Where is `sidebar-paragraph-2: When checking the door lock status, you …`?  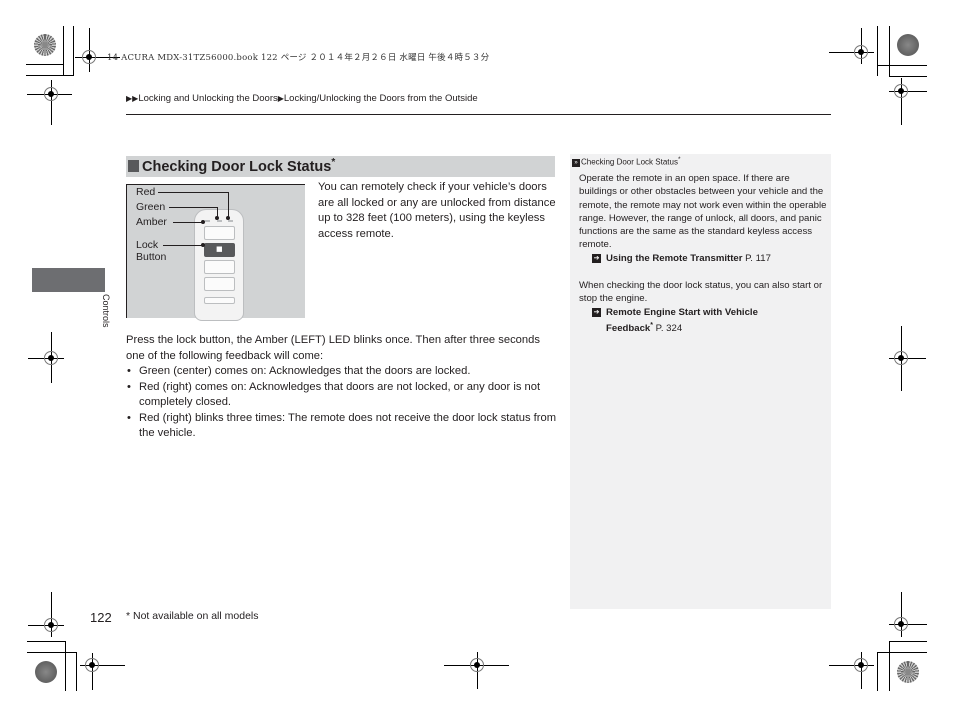 sidebar-paragraph-2: When checking the door lock status, you … is located at coordinates (701, 292).